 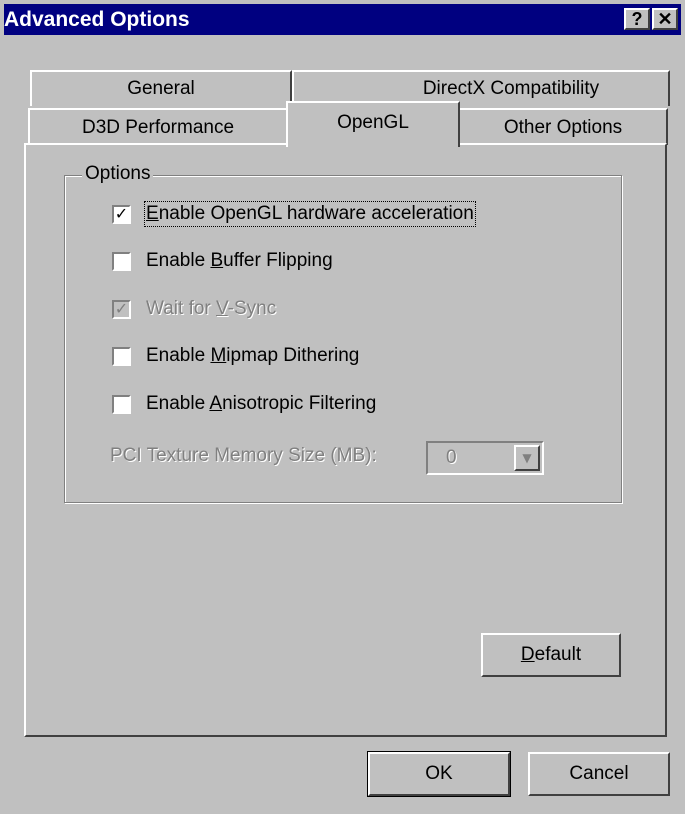 What do you see at coordinates (310, 214) in the screenshot?
I see `checkbox-opengl-acceleration-label: Enable OpenGL hardware acceleration` at bounding box center [310, 214].